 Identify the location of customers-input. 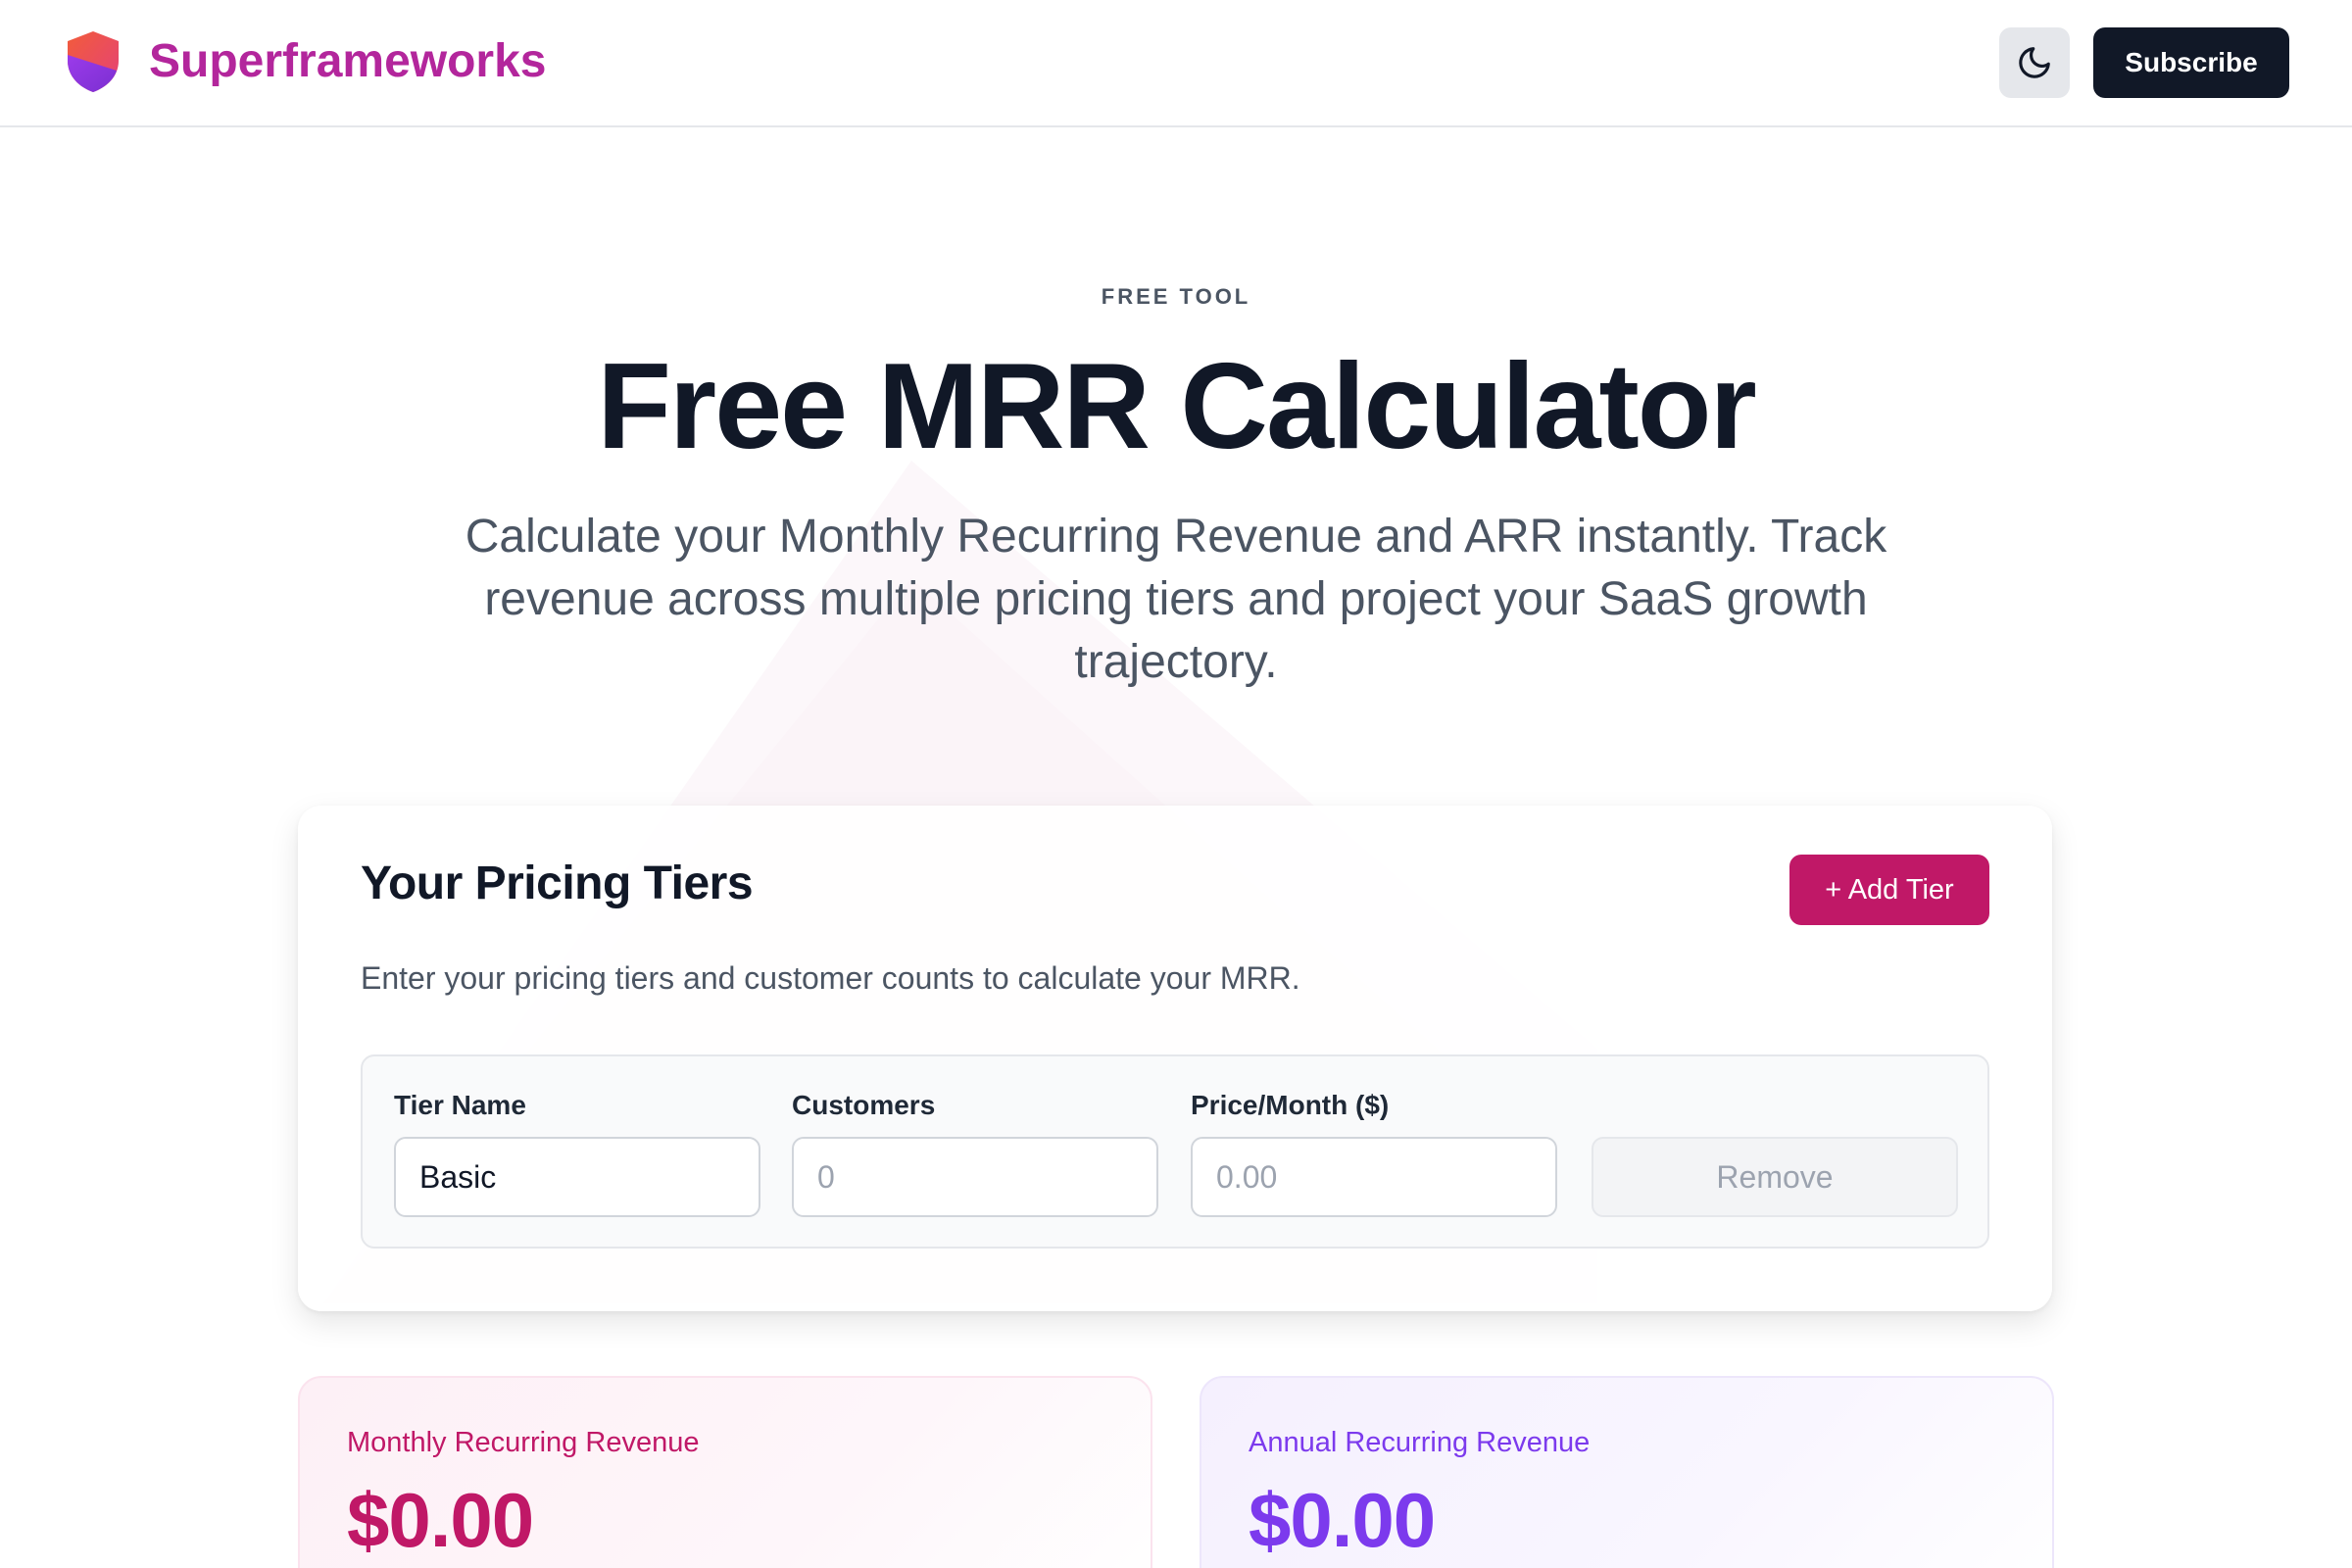
(975, 1177).